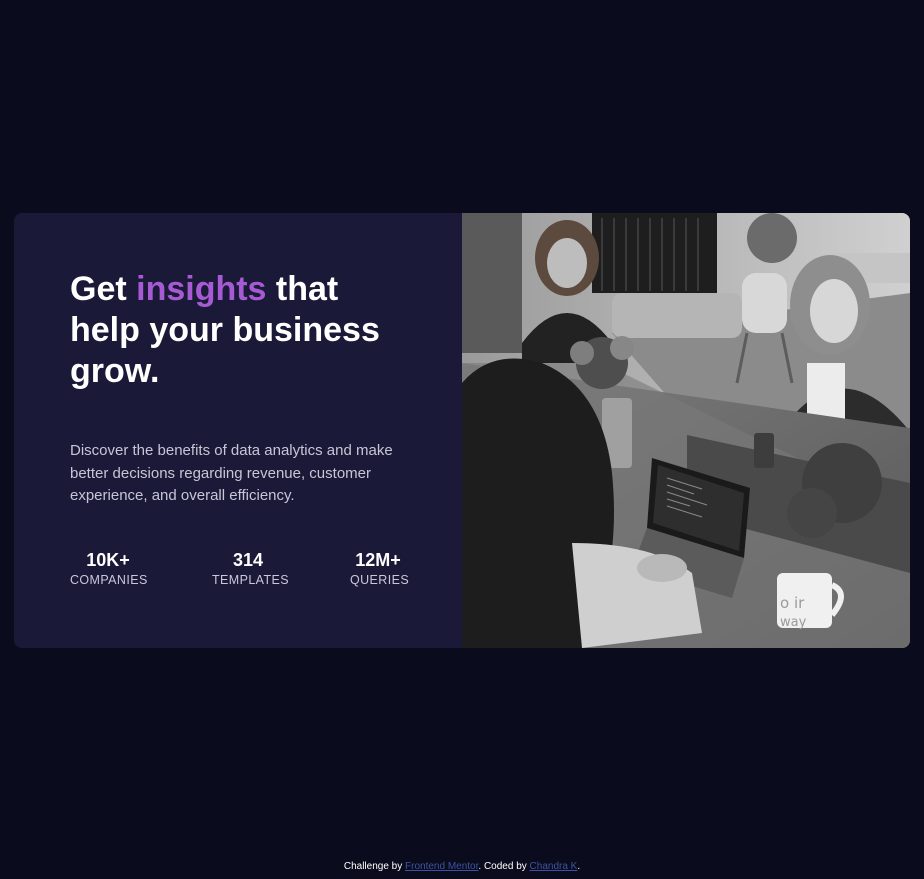 This screenshot has width=924, height=879. Describe the element at coordinates (109, 580) in the screenshot. I see `stat-label: COMPANIES` at that location.